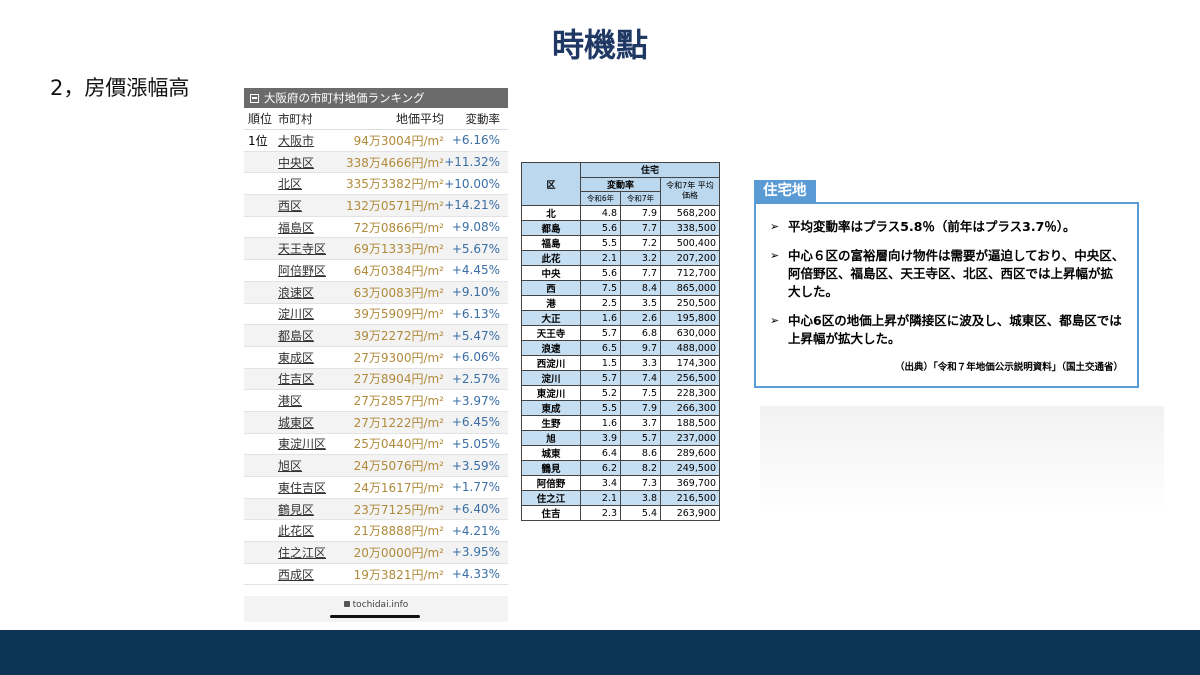 This screenshot has width=1200, height=675. What do you see at coordinates (962, 461) in the screenshot?
I see `box-shadow` at bounding box center [962, 461].